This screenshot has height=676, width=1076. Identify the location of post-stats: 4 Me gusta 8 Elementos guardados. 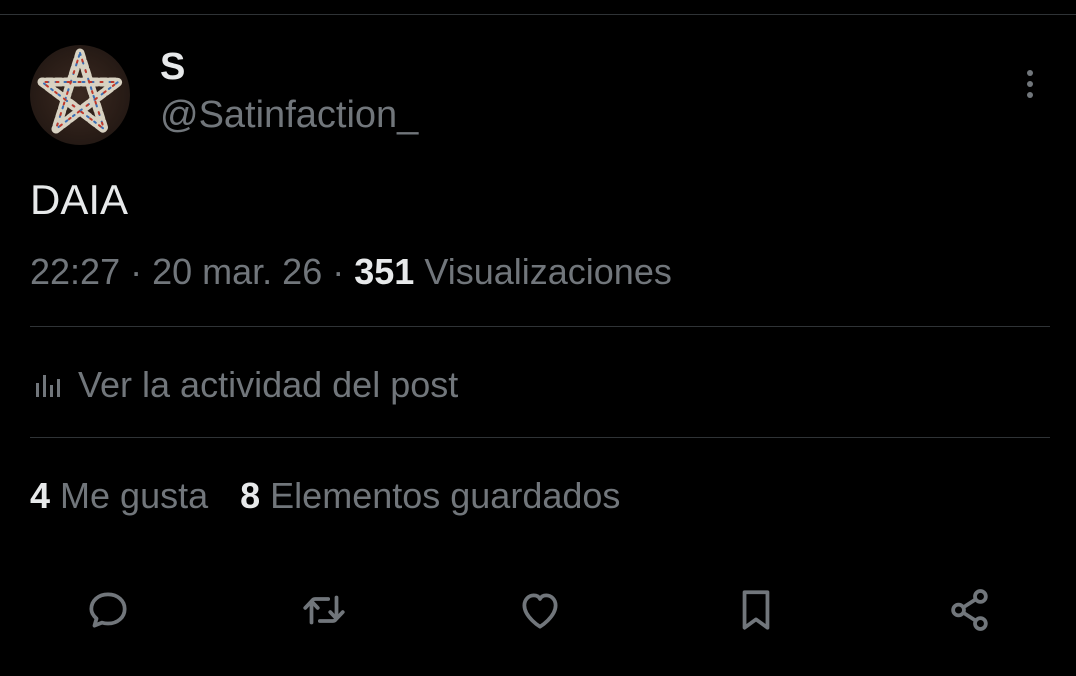
(325, 496).